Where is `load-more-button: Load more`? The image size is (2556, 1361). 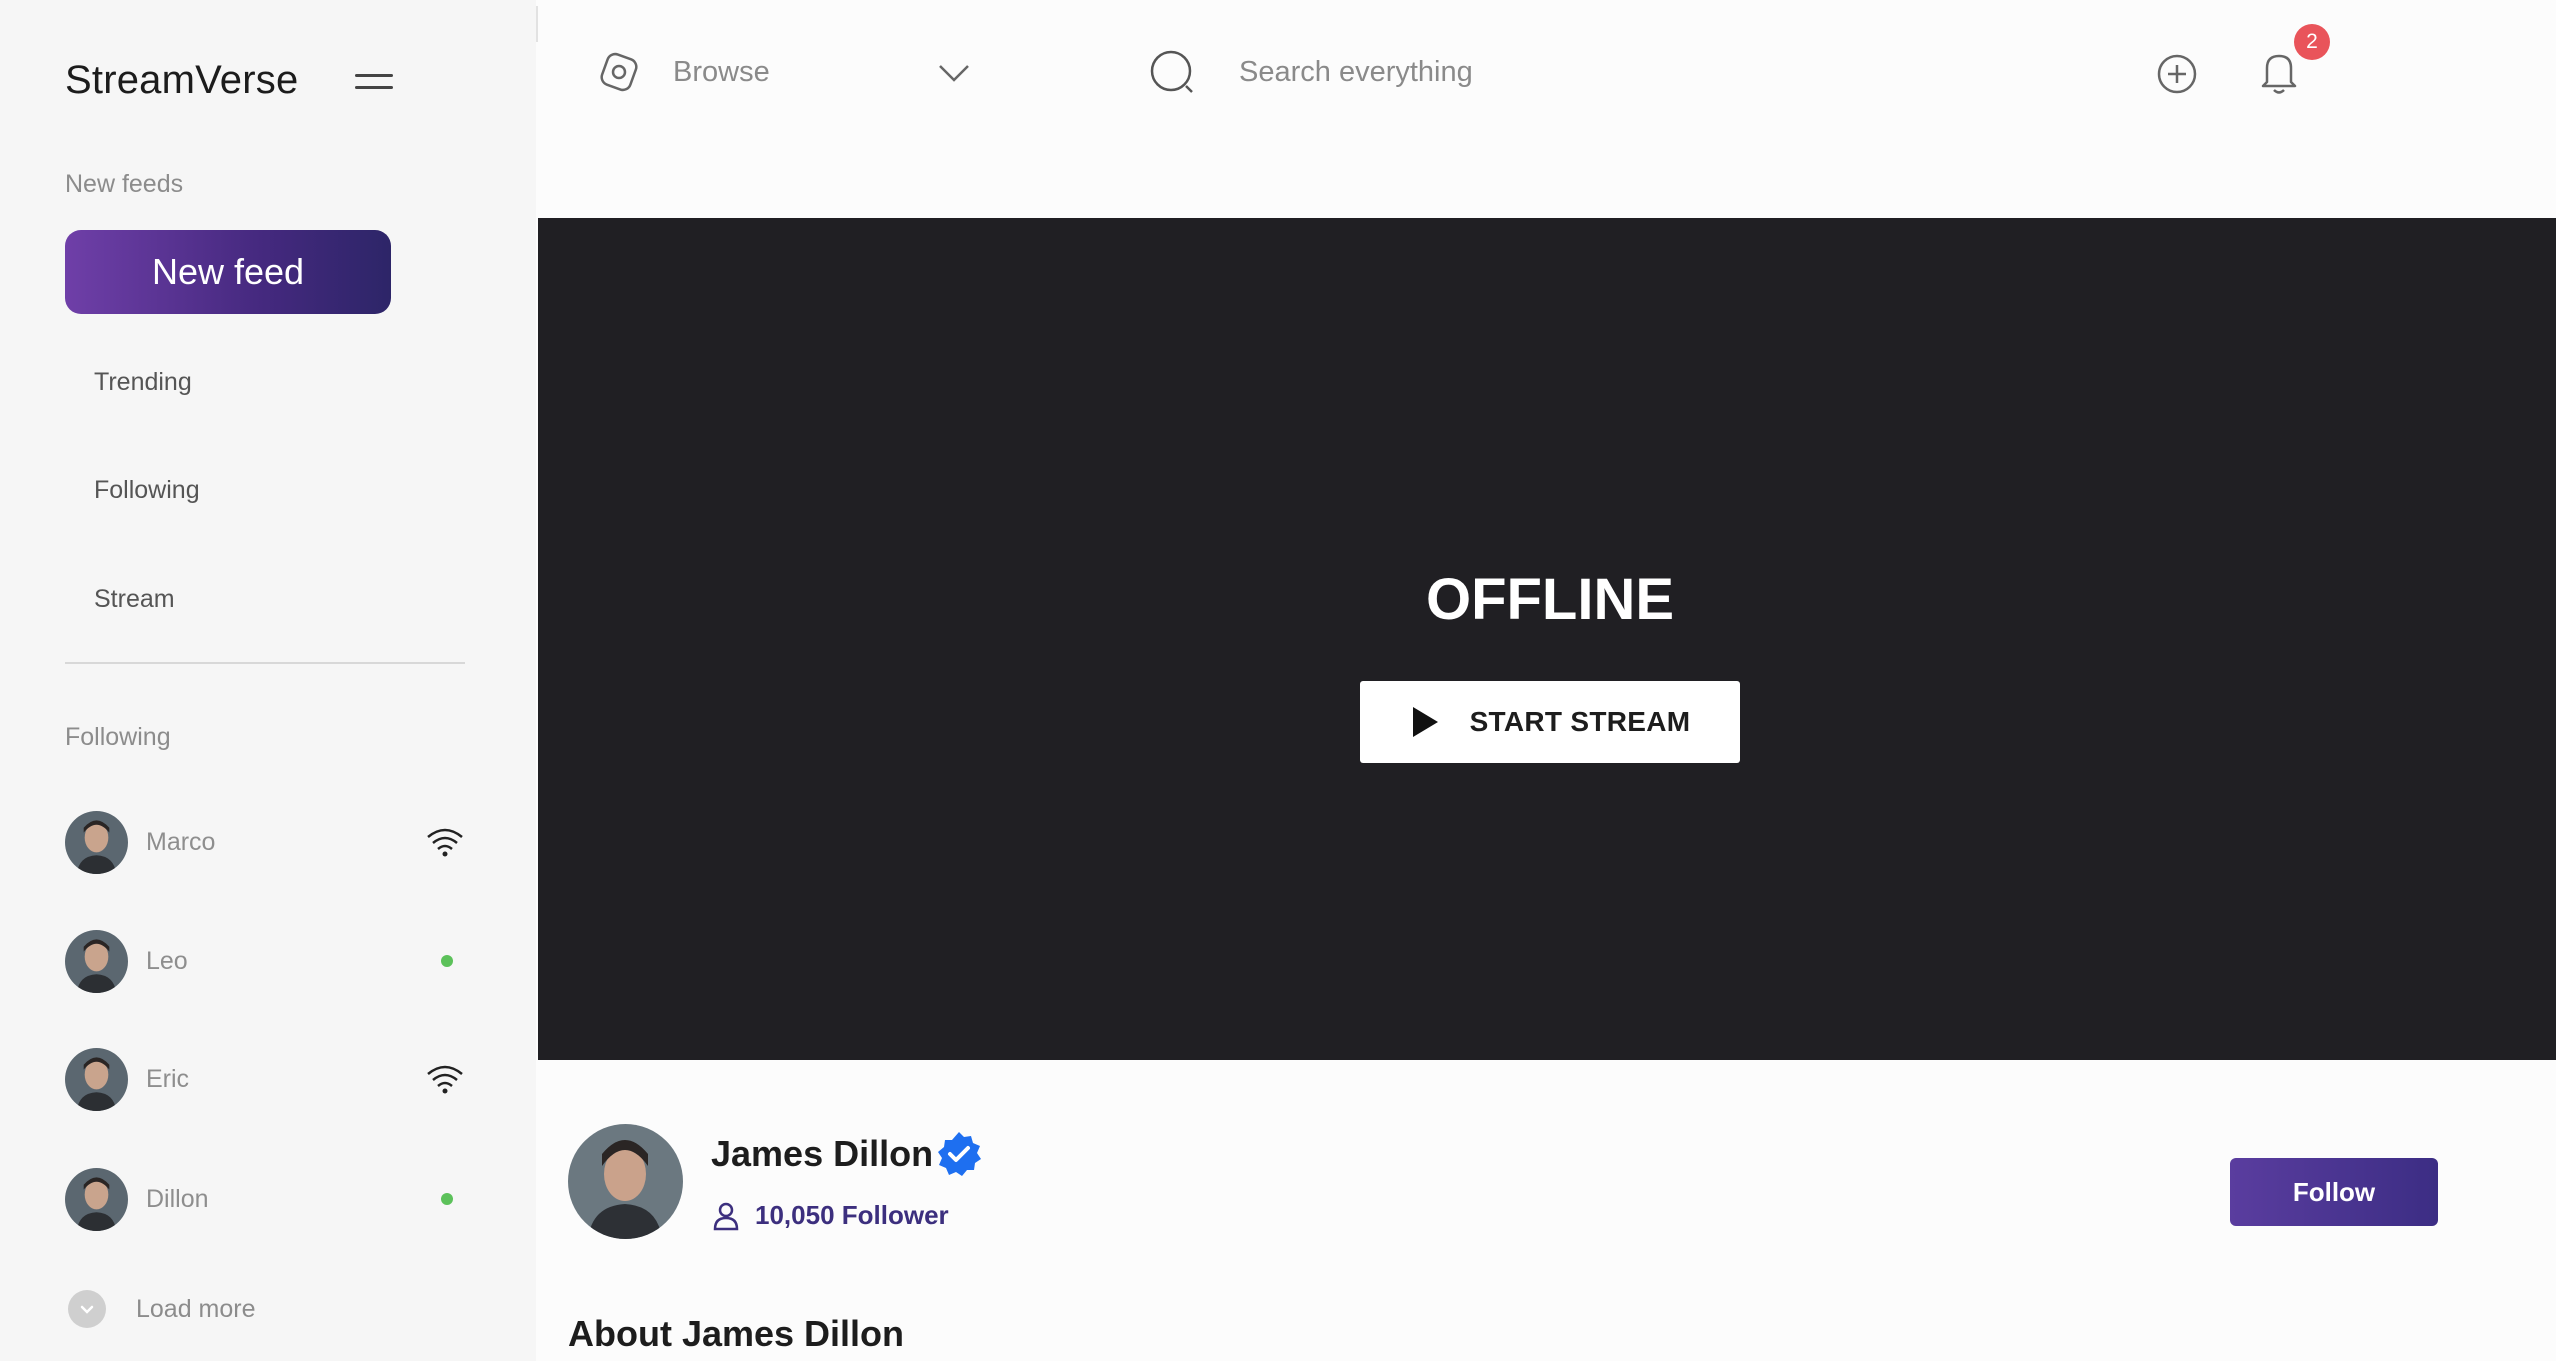
load-more-button: Load more is located at coordinates (162, 1309).